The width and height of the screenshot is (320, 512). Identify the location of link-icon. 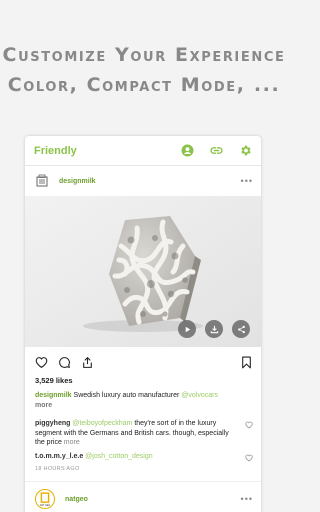
(216, 151).